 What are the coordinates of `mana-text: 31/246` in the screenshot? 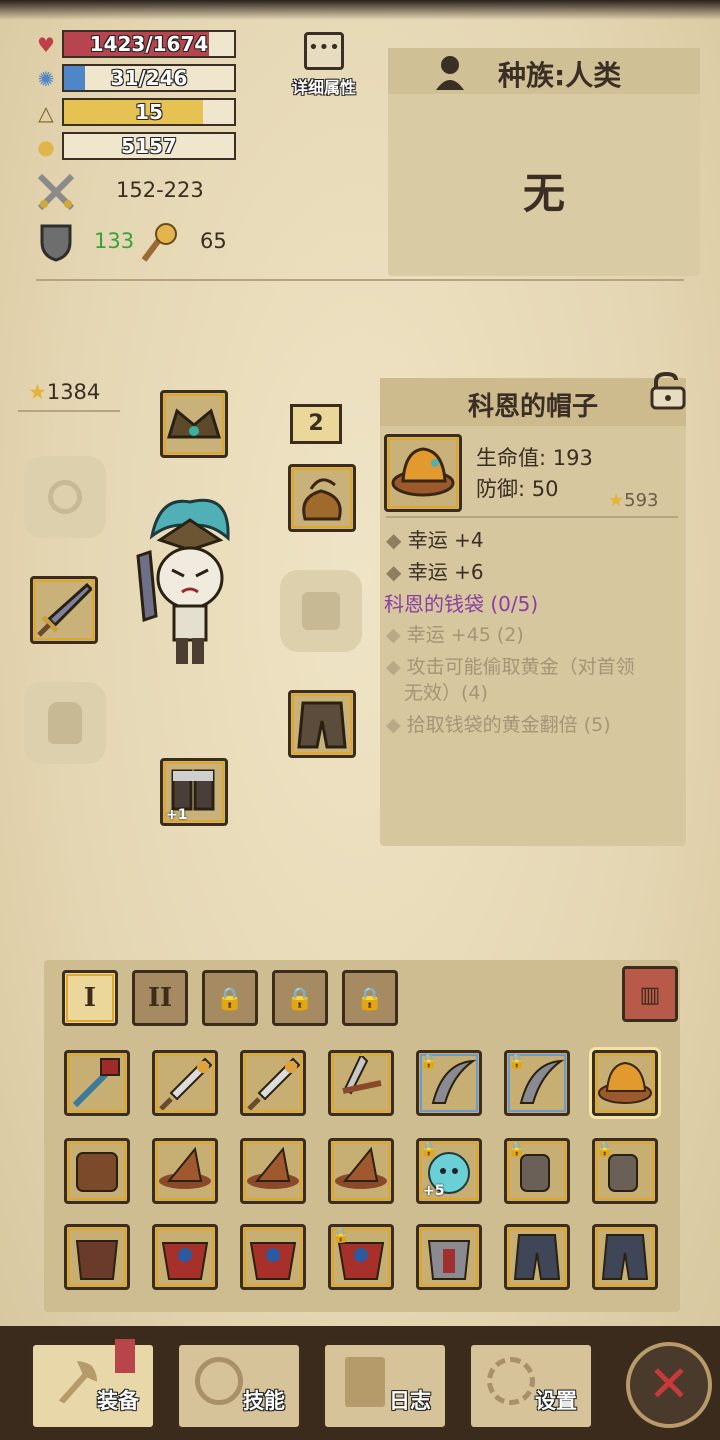 It's located at (149, 78).